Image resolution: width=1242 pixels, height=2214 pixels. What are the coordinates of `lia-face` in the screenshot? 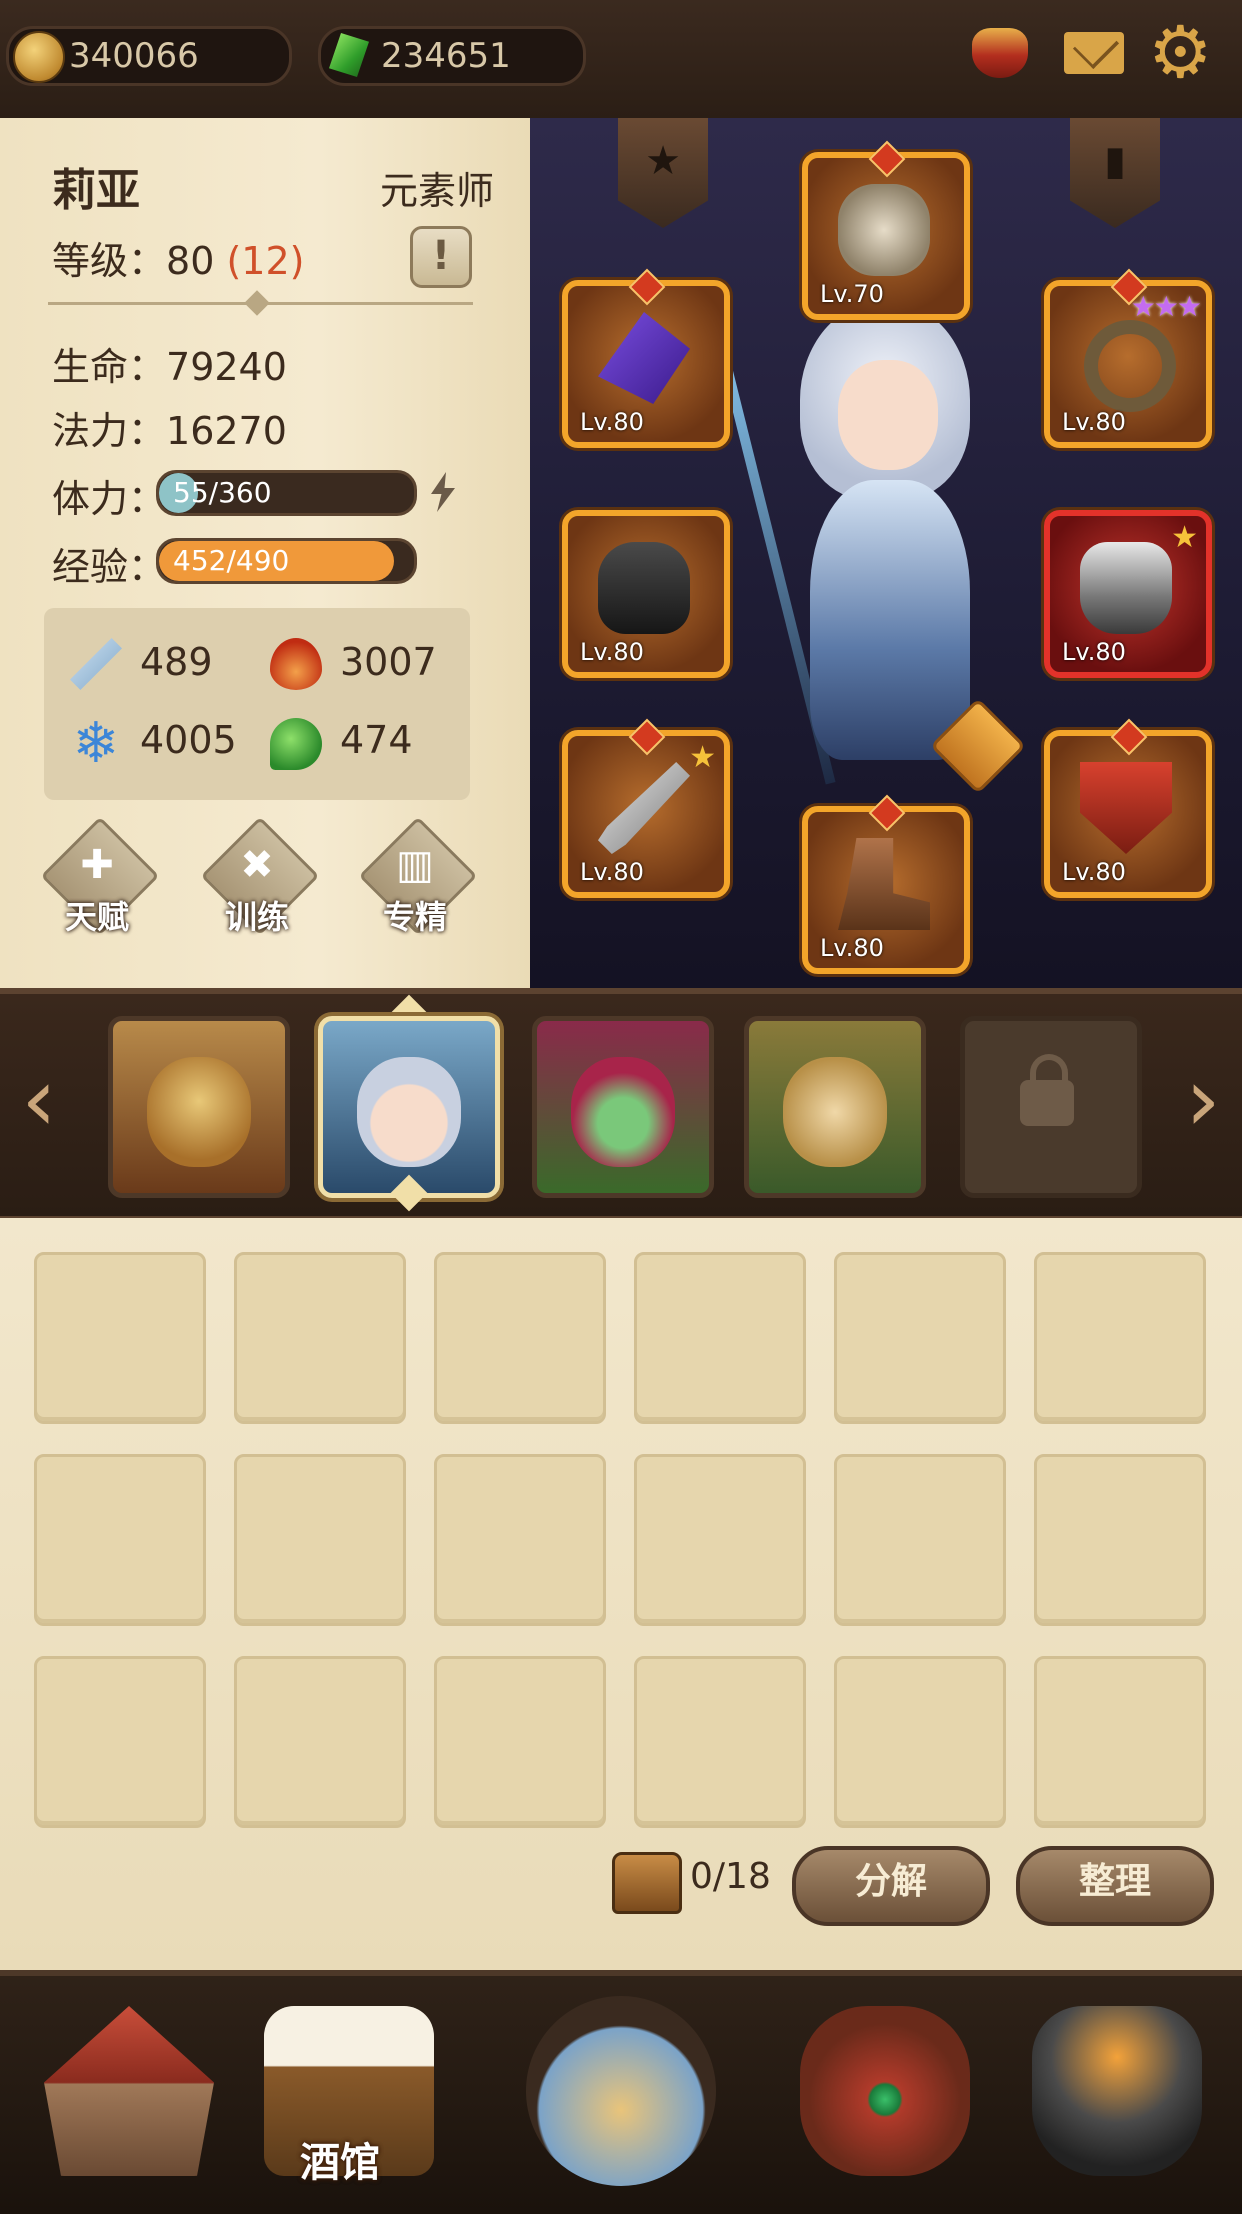 It's located at (409, 1112).